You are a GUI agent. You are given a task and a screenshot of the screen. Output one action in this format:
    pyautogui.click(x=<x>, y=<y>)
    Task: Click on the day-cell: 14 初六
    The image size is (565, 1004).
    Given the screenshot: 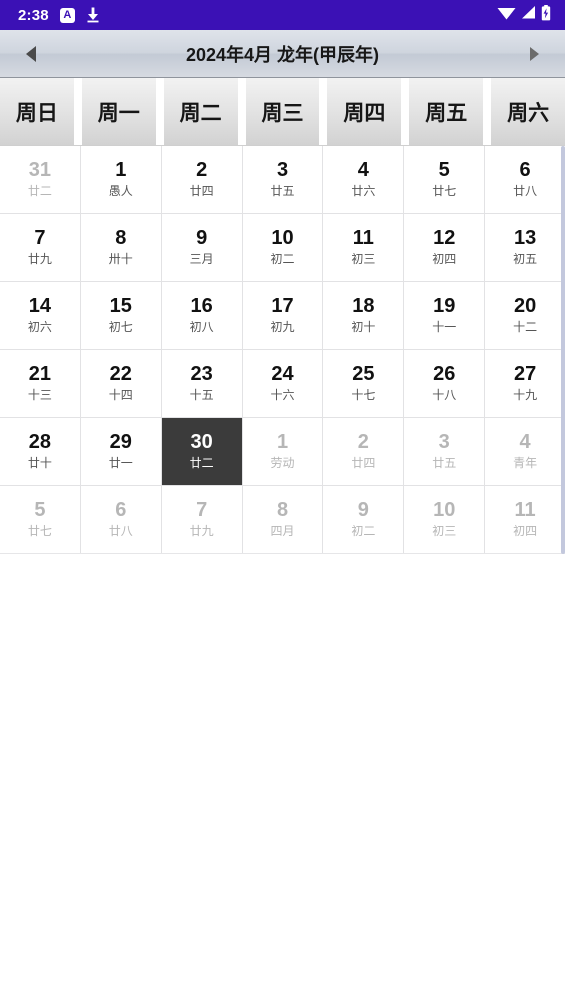 What is the action you would take?
    pyautogui.click(x=40, y=315)
    